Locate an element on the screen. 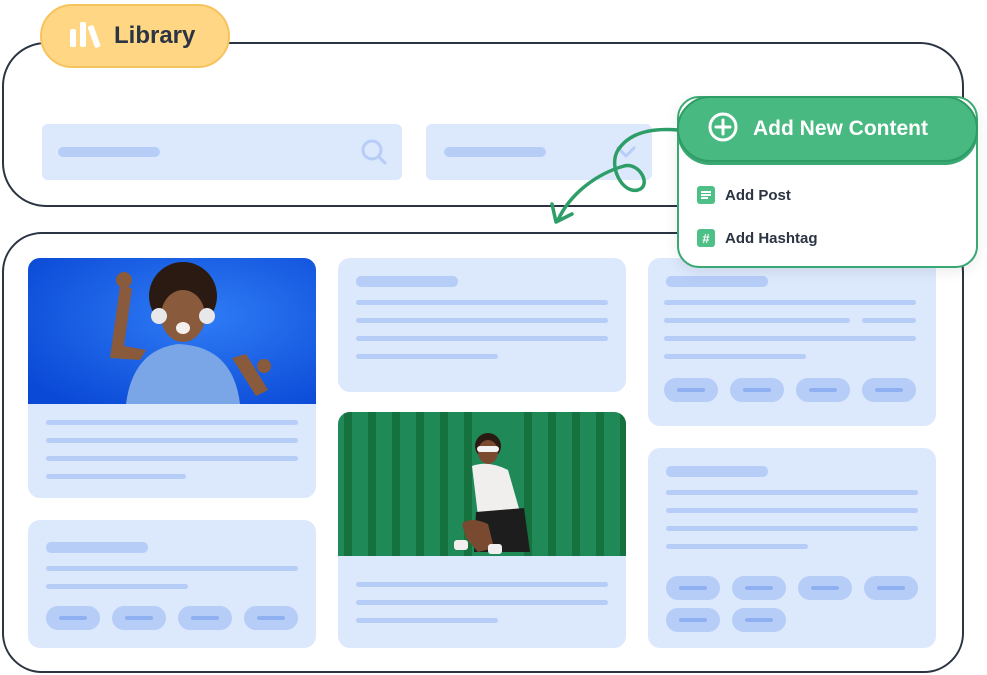 Image resolution: width=987 pixels, height=675 pixels. post-icon is located at coordinates (706, 195).